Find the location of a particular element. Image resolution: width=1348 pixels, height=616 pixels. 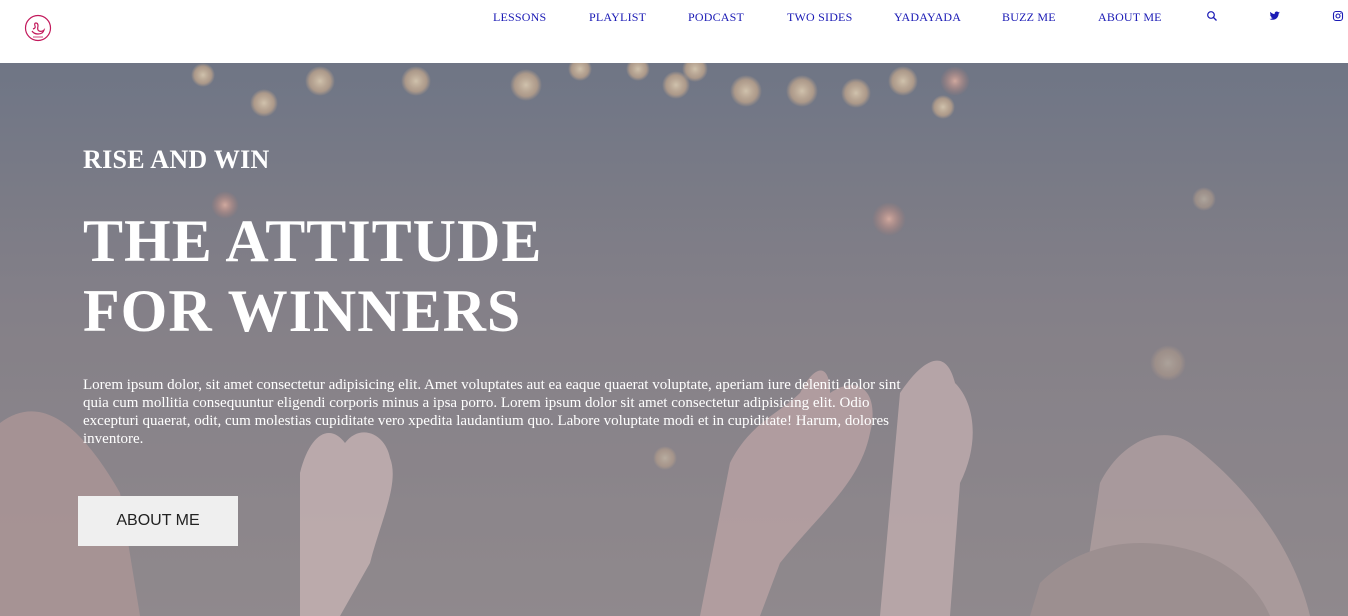

nav-item-playlist: PLAYLIST is located at coordinates (617, 17).